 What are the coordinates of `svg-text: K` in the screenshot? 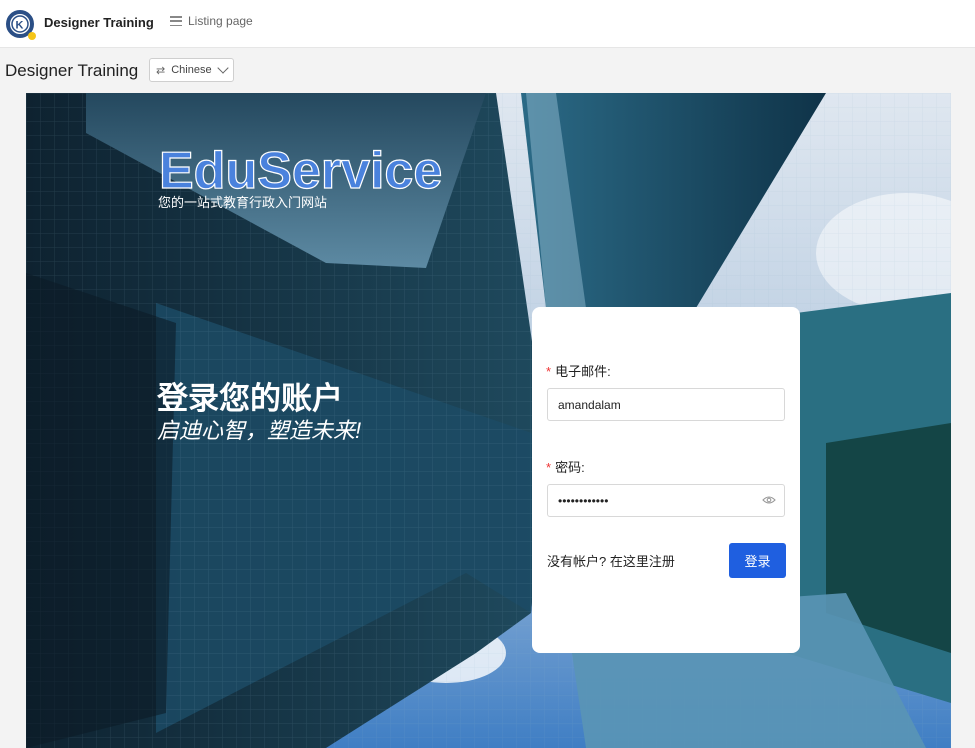 It's located at (20, 26).